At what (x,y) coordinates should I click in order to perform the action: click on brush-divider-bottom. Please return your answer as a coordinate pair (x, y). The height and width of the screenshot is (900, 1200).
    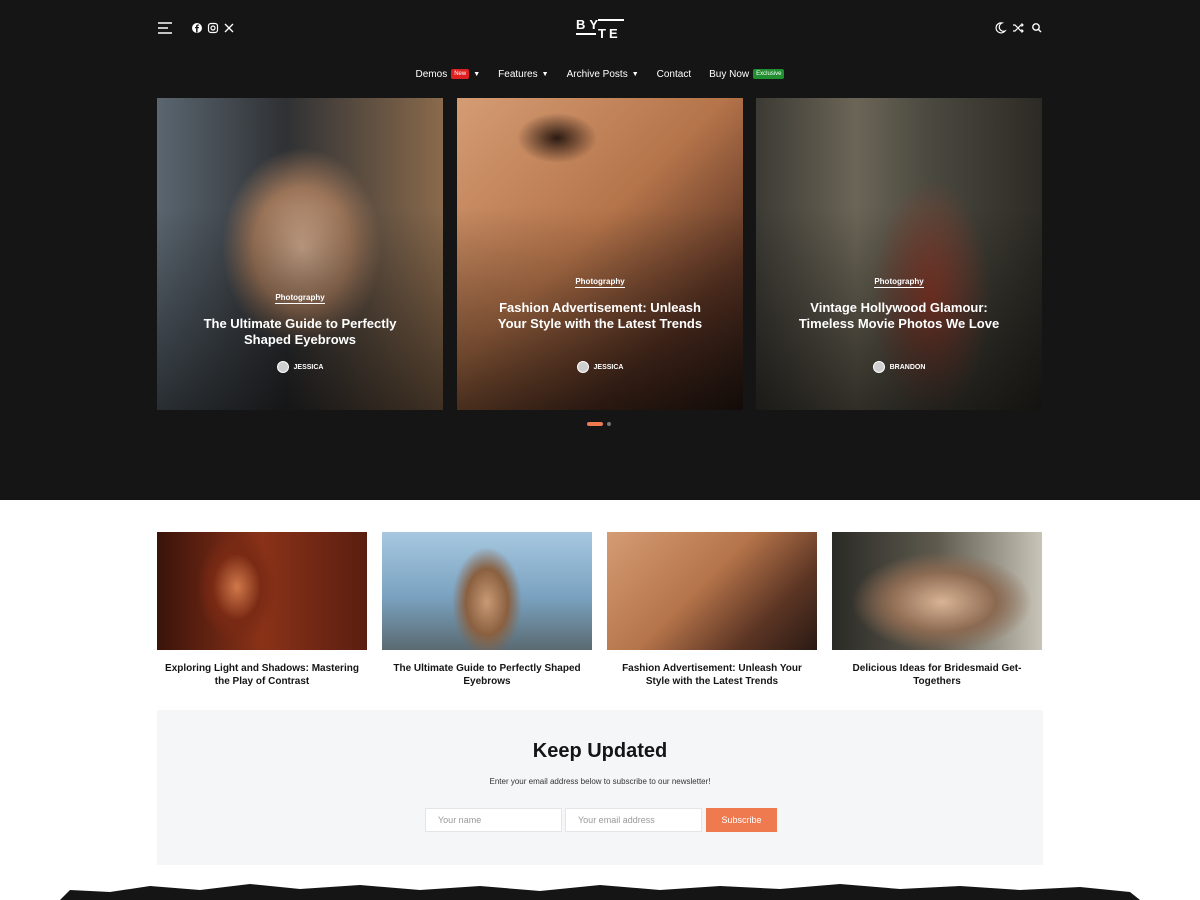
    Looking at the image, I should click on (600, 892).